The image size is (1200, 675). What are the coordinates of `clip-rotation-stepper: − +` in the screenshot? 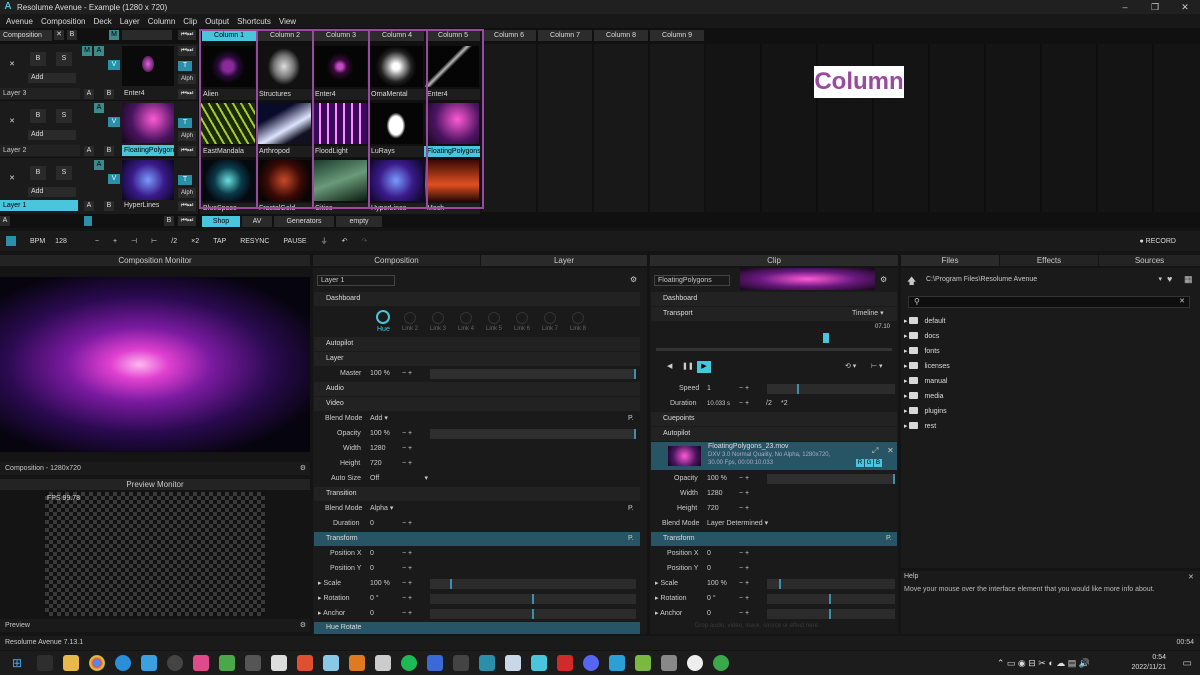 It's located at (744, 599).